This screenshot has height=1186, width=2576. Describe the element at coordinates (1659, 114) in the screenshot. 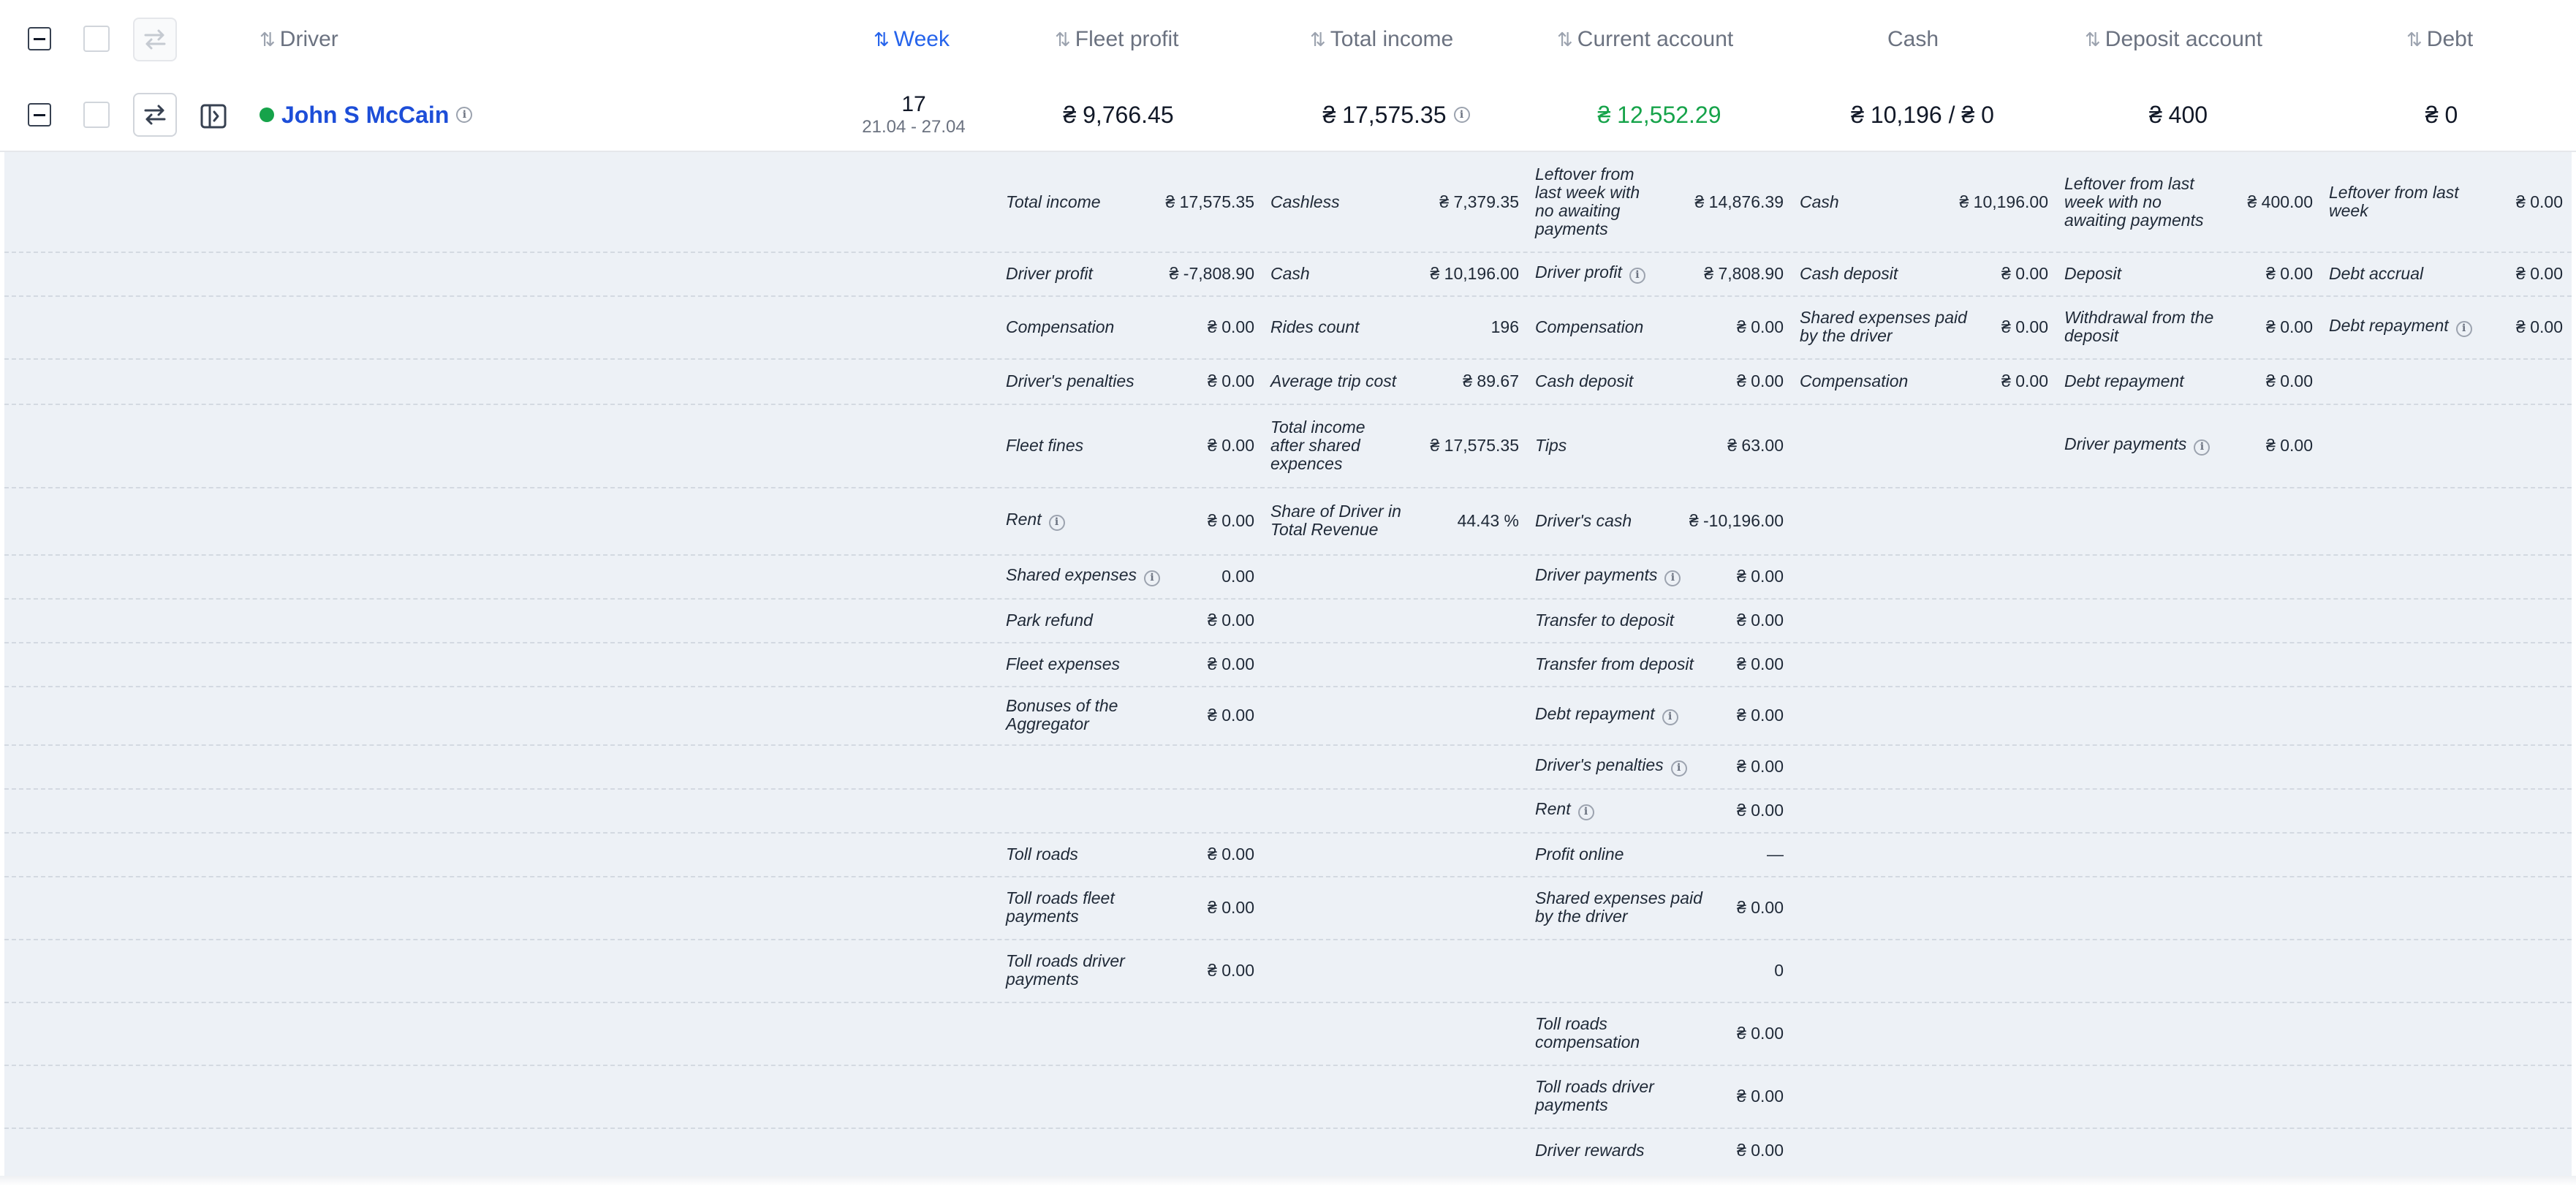

I see `current-account-value: ₴ 12,552.29` at that location.